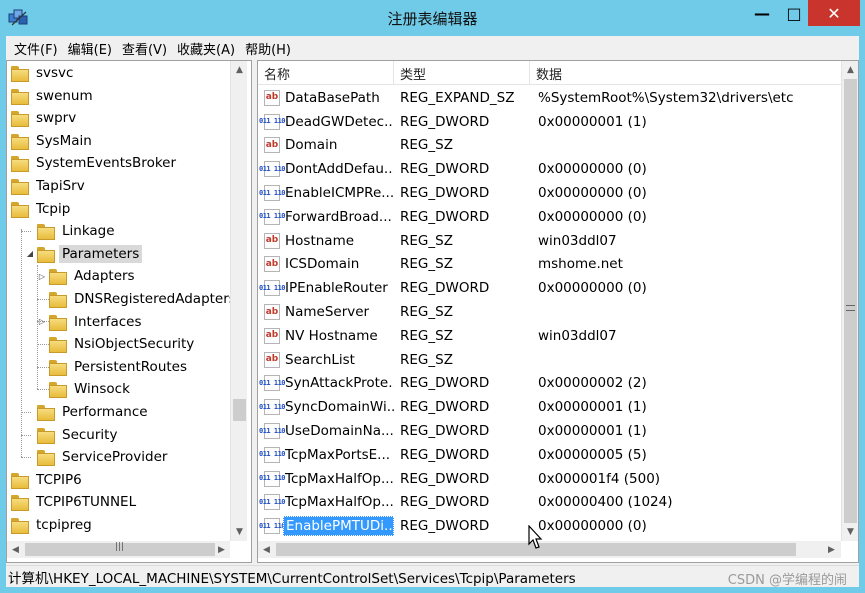 The height and width of the screenshot is (593, 865). Describe the element at coordinates (326, 73) in the screenshot. I see `column-header-name: 名称` at that location.